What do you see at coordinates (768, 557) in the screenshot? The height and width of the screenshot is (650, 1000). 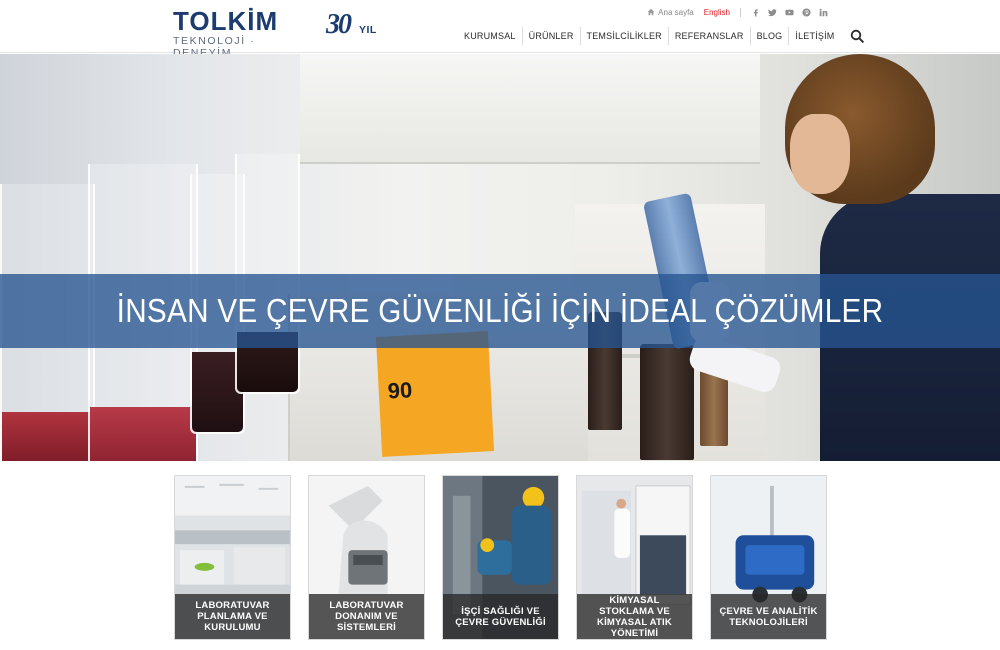 I see `category-card-environmental-analytics: ÇEVRE VE ANALİTİK TEKNOLOJİLERİ` at bounding box center [768, 557].